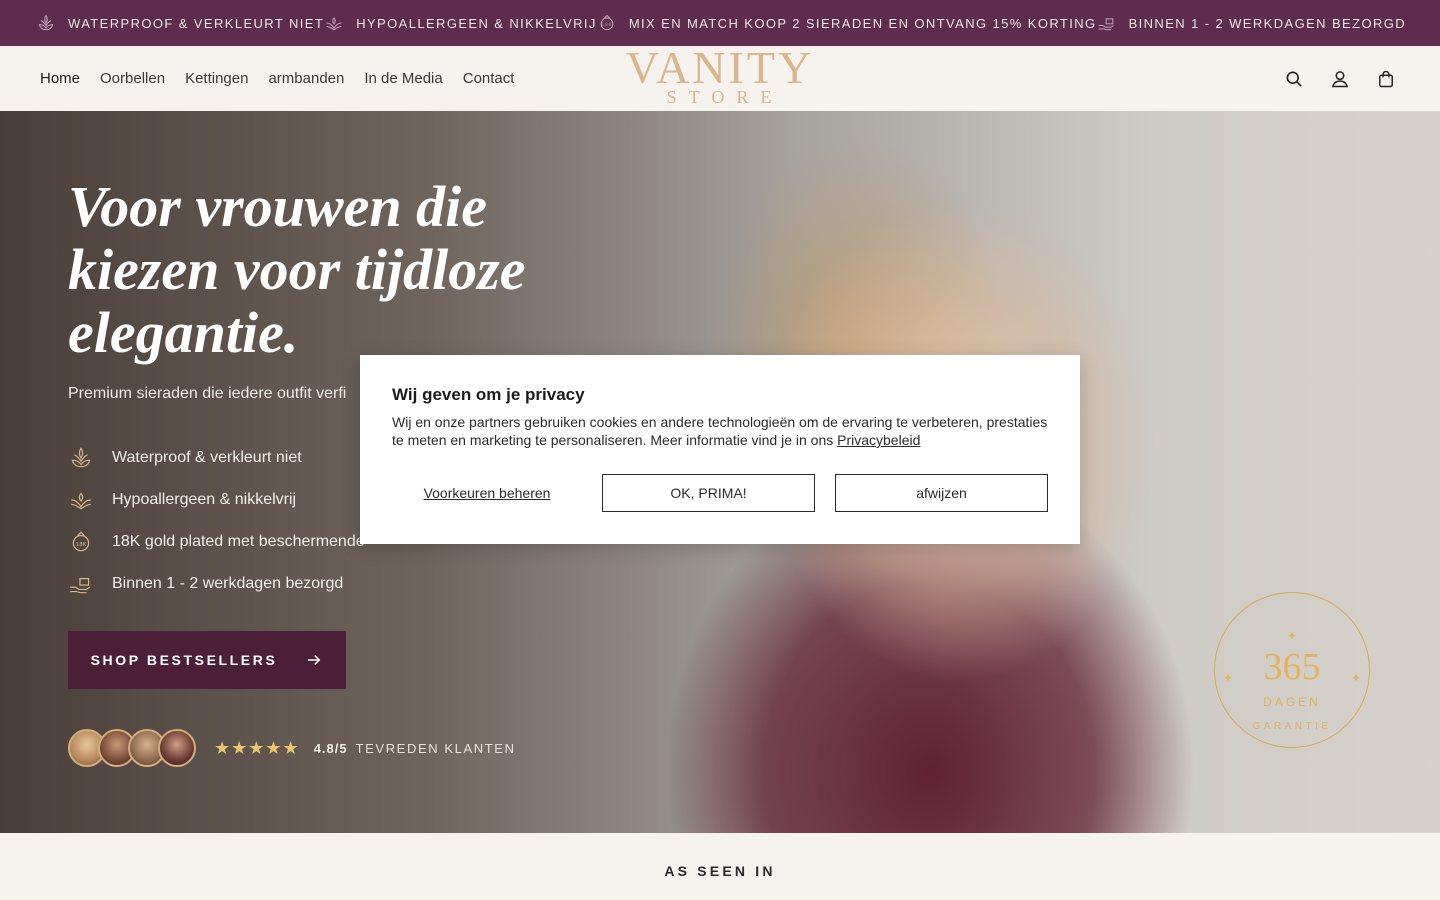 This screenshot has width=1440, height=900. Describe the element at coordinates (720, 871) in the screenshot. I see `as-seen-in-title: AS SEEN IN` at that location.